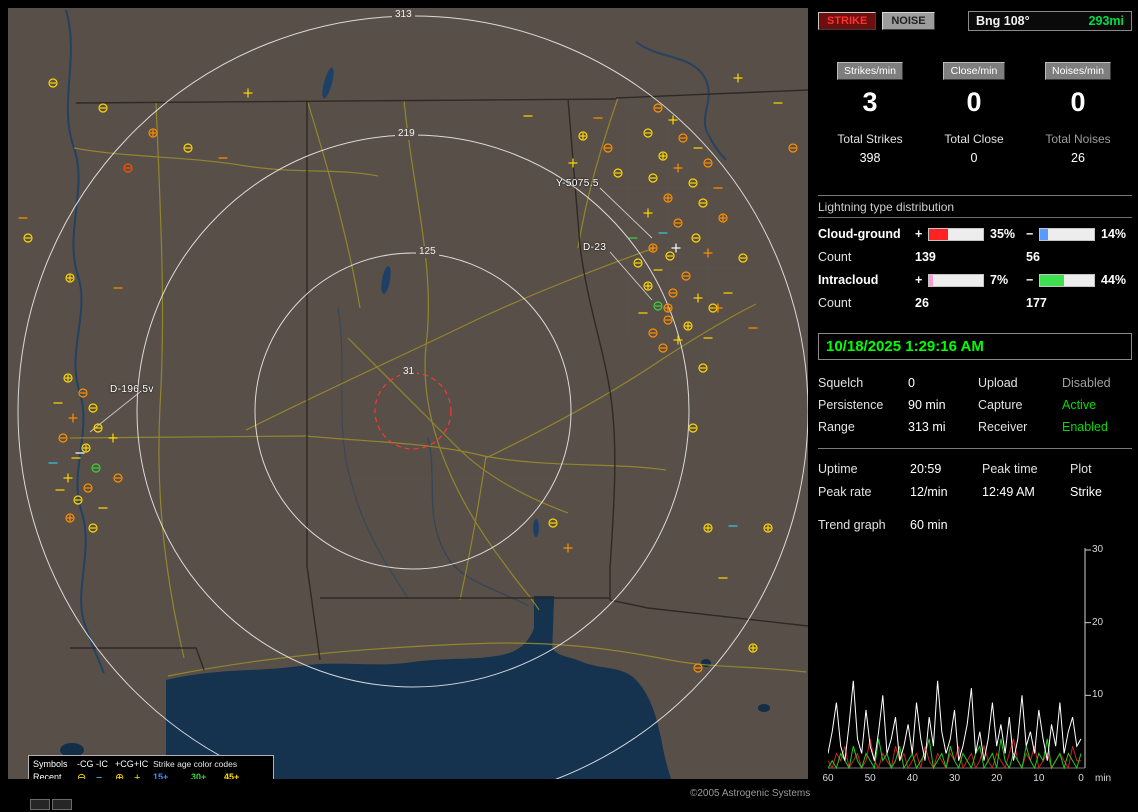 The image size is (1138, 812). I want to click on rate-column: Strikes/min 3 Total Strikes 398, so click(870, 113).